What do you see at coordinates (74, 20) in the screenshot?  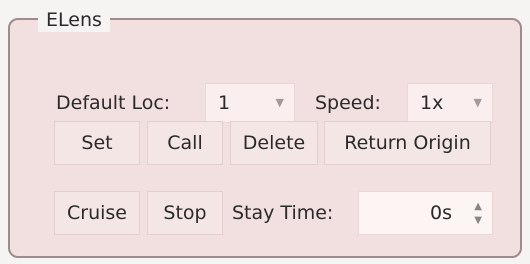 I see `group-title: ELens` at bounding box center [74, 20].